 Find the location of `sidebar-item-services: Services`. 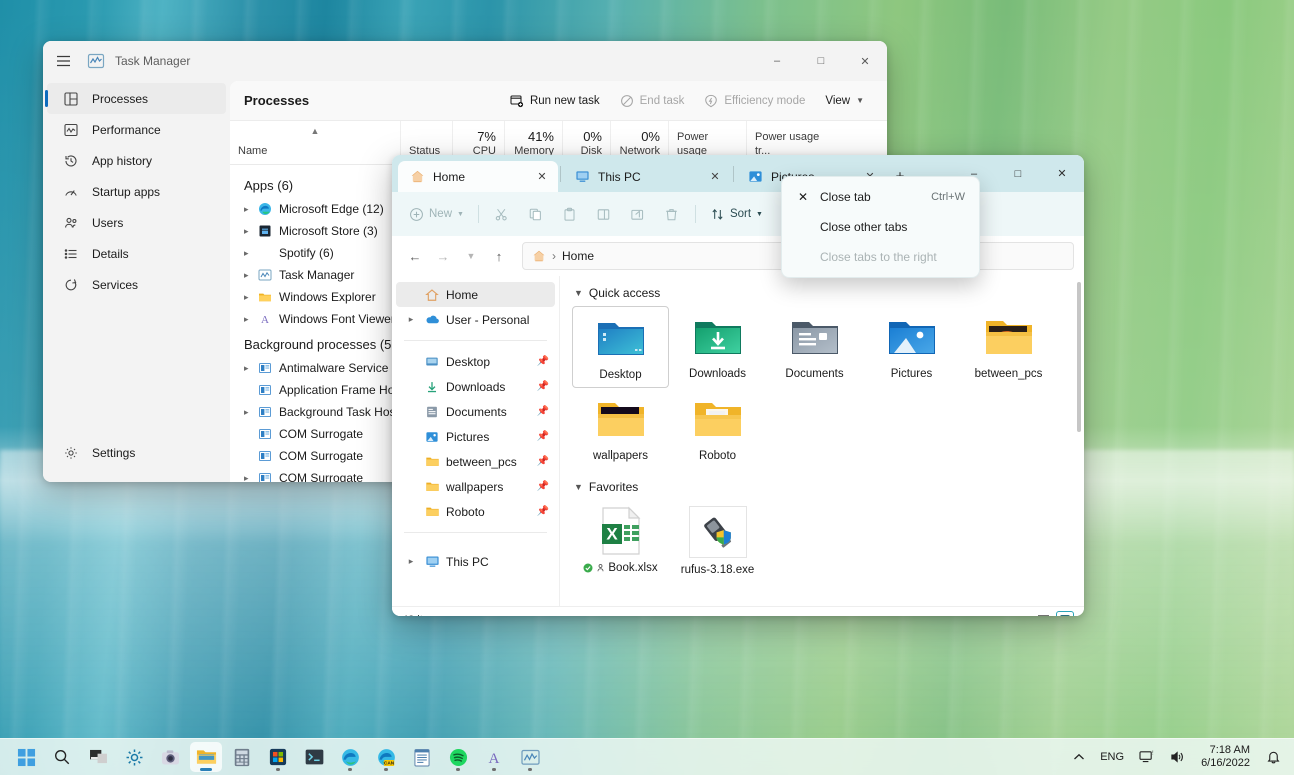

sidebar-item-services: Services is located at coordinates (136, 284).